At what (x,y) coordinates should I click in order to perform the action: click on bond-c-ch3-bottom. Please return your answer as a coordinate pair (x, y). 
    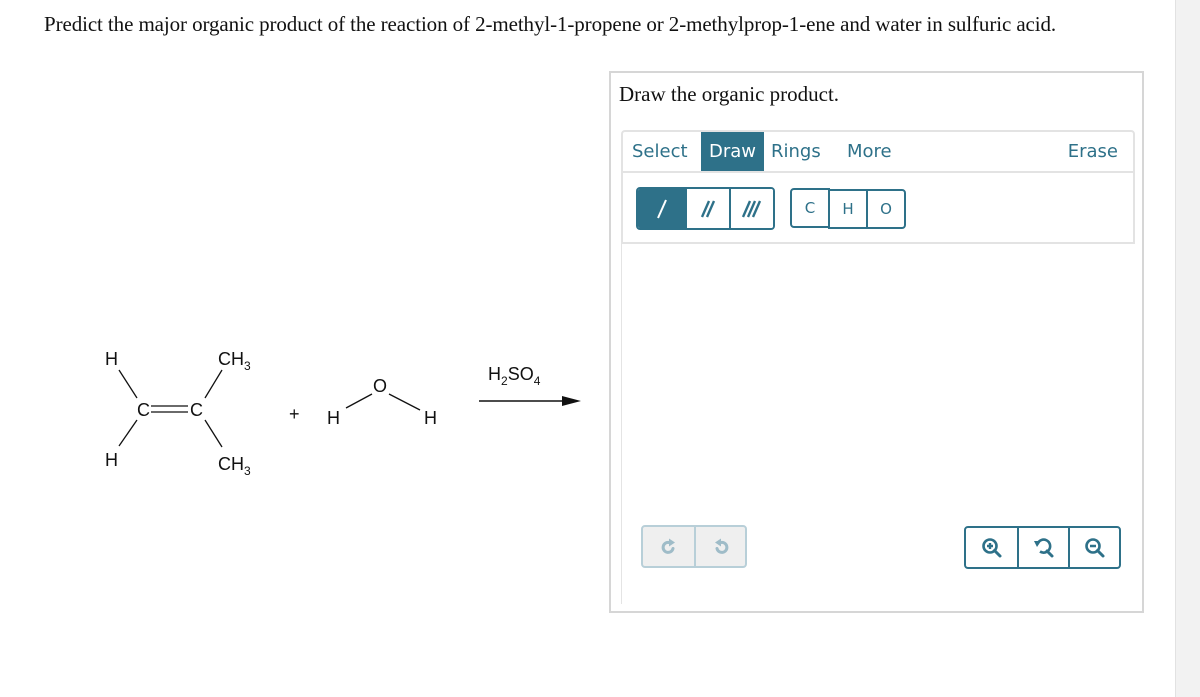
    Looking at the image, I should click on (213, 433).